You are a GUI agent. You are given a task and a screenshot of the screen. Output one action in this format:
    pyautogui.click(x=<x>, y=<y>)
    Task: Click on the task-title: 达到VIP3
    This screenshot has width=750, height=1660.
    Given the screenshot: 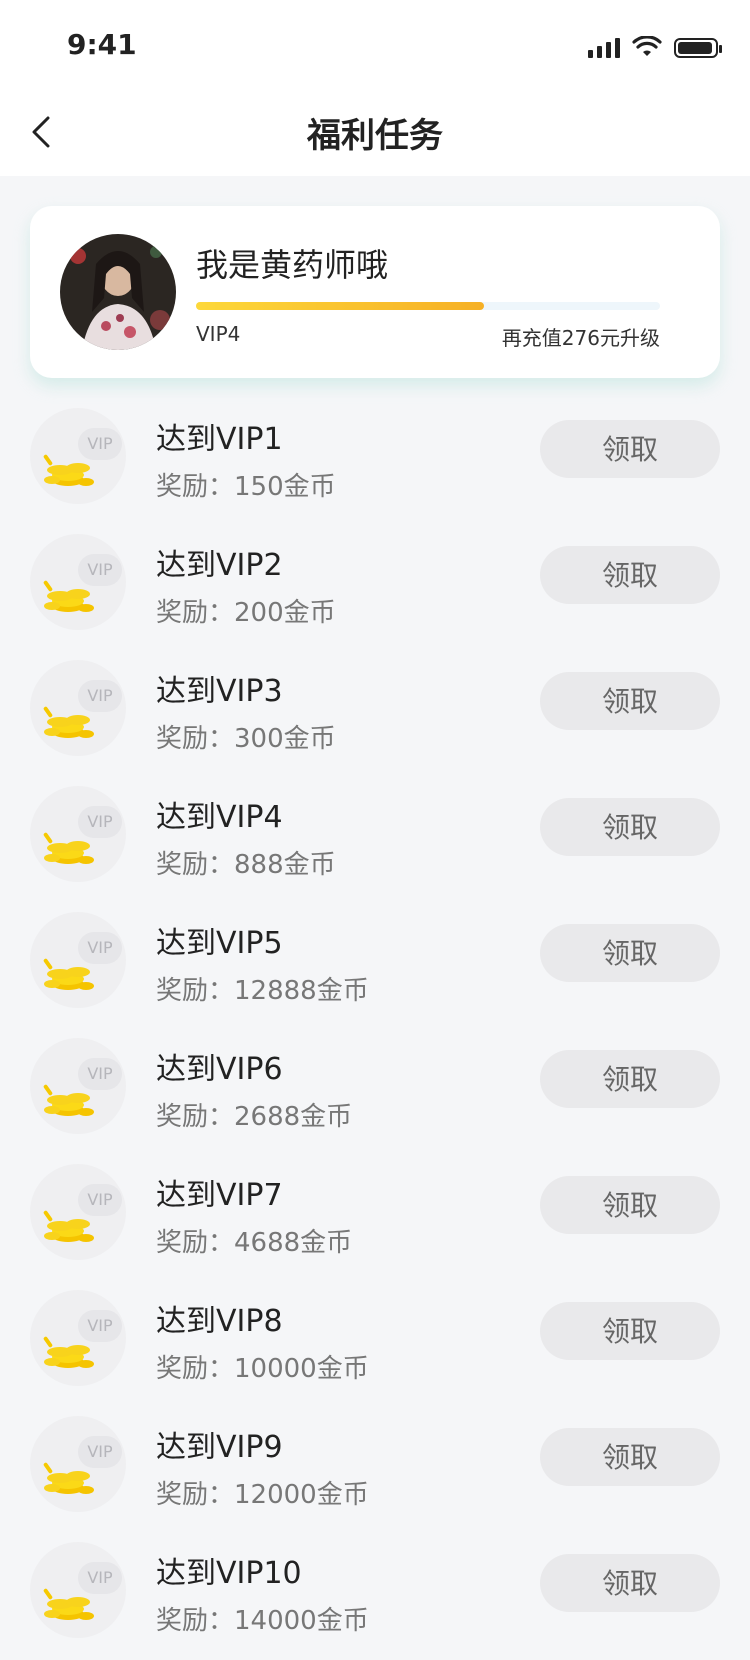 What is the action you would take?
    pyautogui.click(x=219, y=691)
    